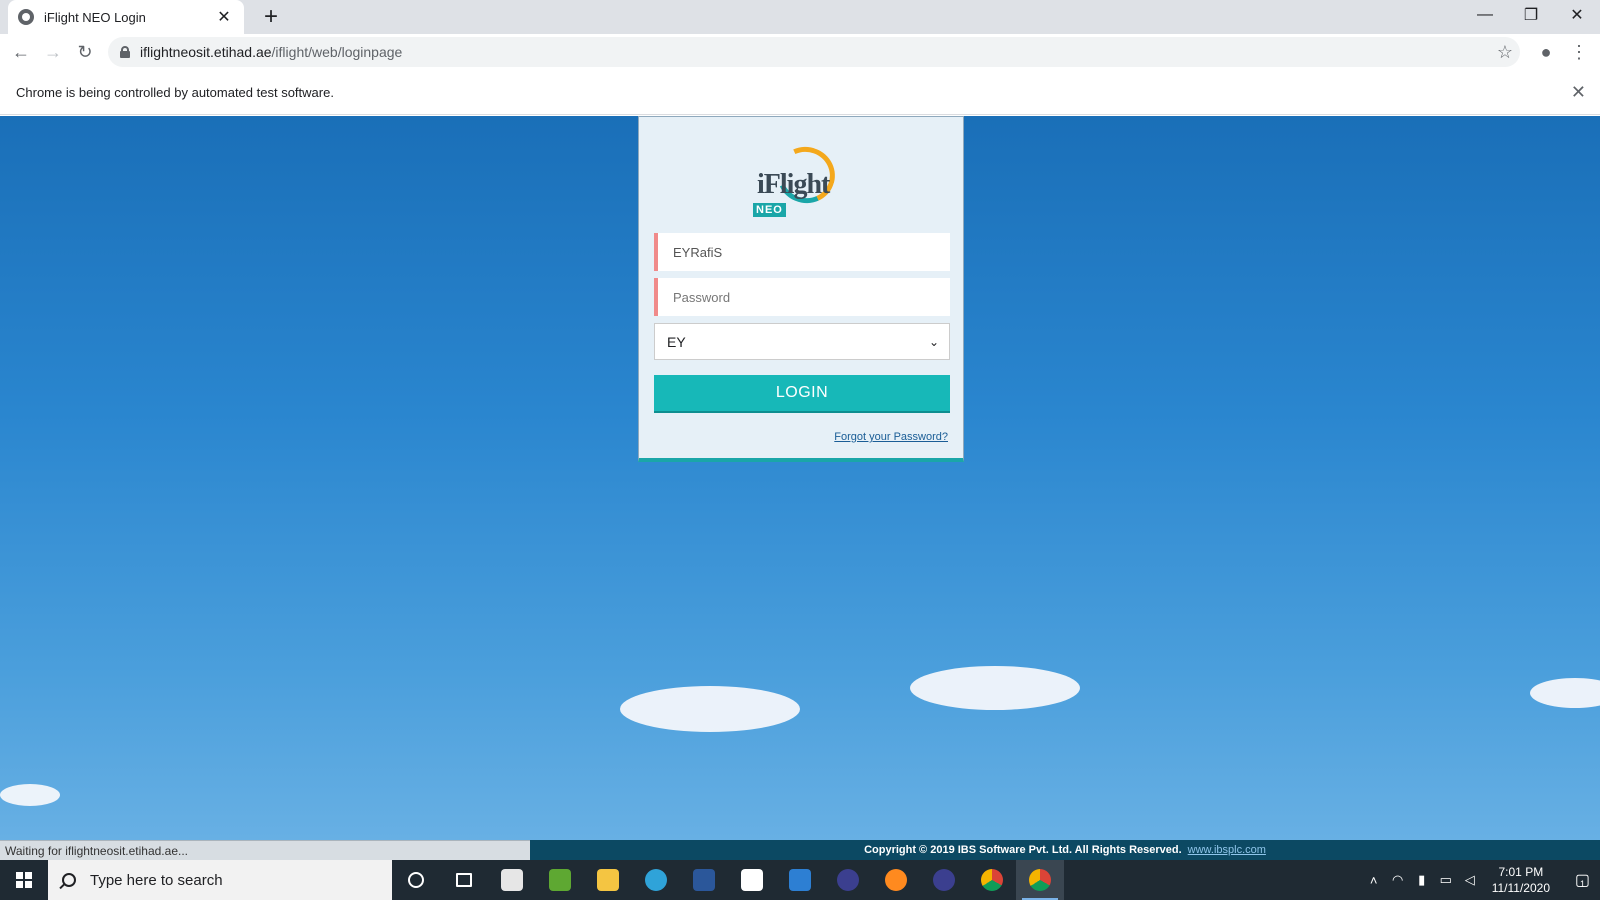 The image size is (1600, 900). Describe the element at coordinates (1505, 52) in the screenshot. I see `bookmark-star-icon: ☆` at that location.